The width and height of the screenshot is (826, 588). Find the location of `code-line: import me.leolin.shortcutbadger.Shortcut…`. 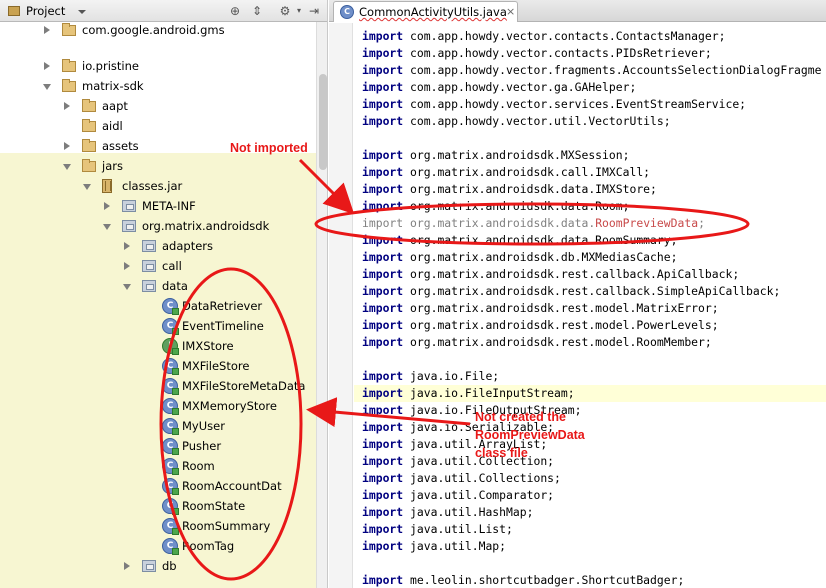

code-line: import me.leolin.shortcutbadger.Shortcut… is located at coordinates (590, 580).